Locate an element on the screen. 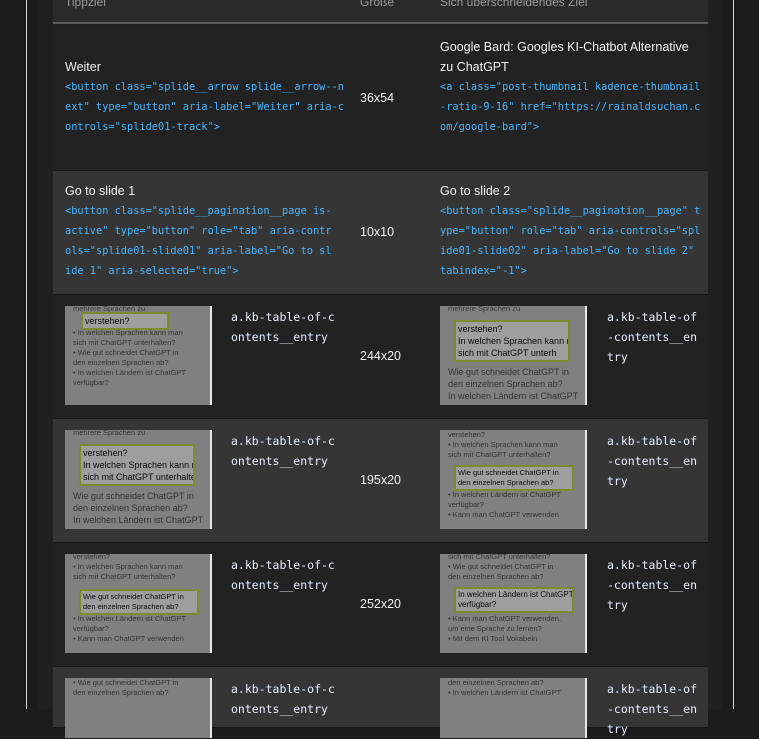 The image size is (759, 739). page-border-left is located at coordinates (26, 354).